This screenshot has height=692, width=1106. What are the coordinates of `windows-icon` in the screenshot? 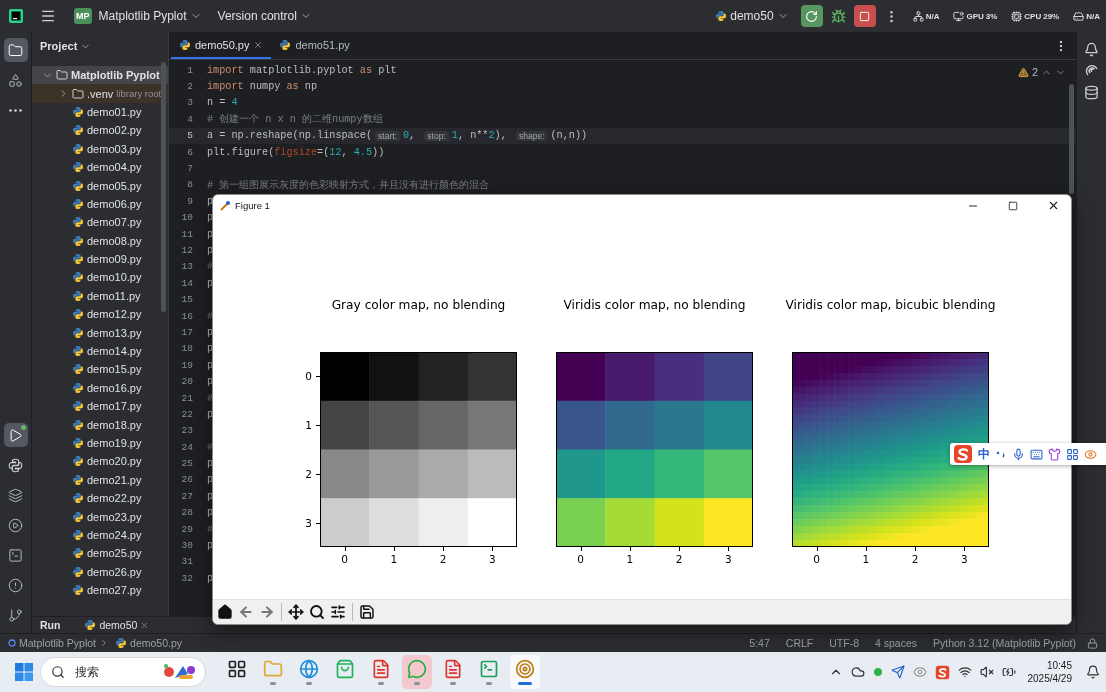 It's located at (24, 672).